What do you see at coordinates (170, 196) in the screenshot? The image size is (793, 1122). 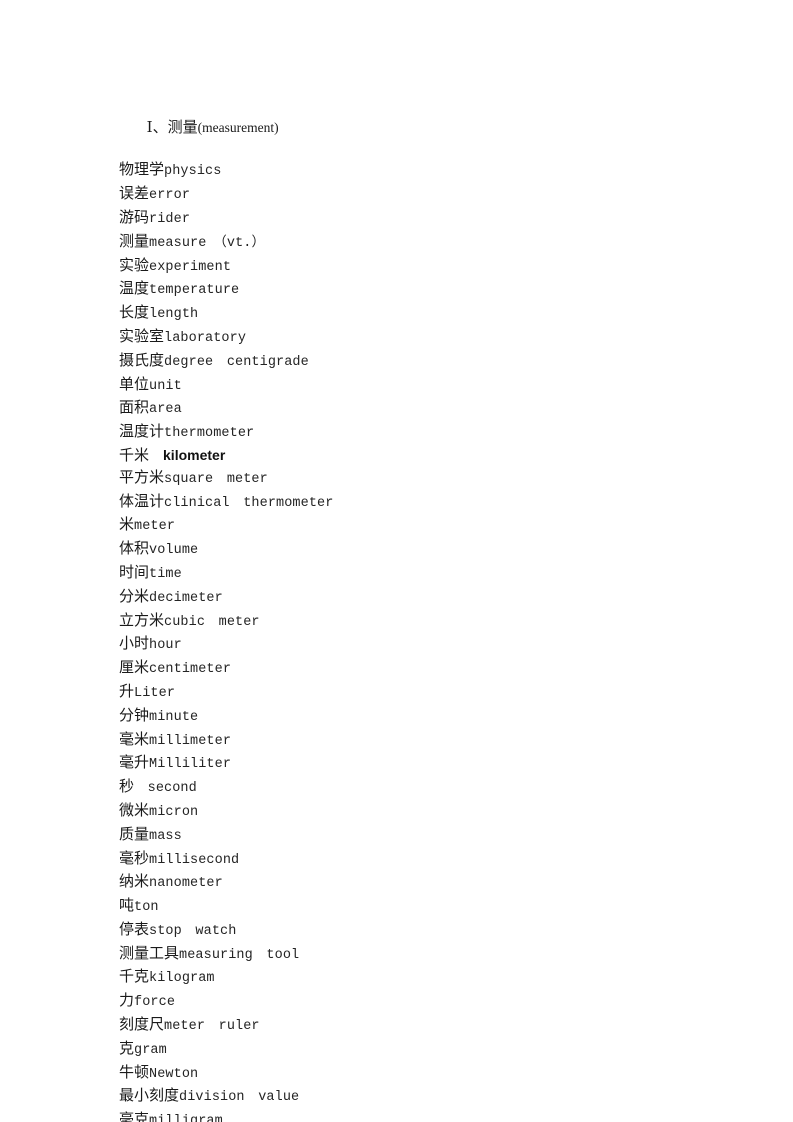 I see `entry-english-term: error` at bounding box center [170, 196].